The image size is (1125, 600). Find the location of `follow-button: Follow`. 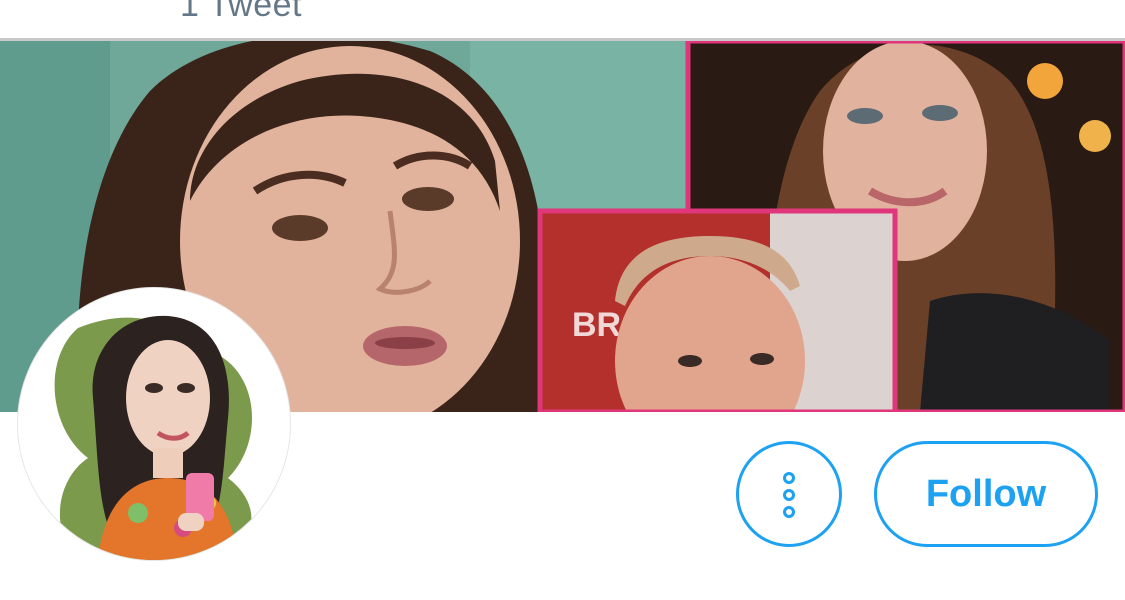

follow-button: Follow is located at coordinates (986, 494).